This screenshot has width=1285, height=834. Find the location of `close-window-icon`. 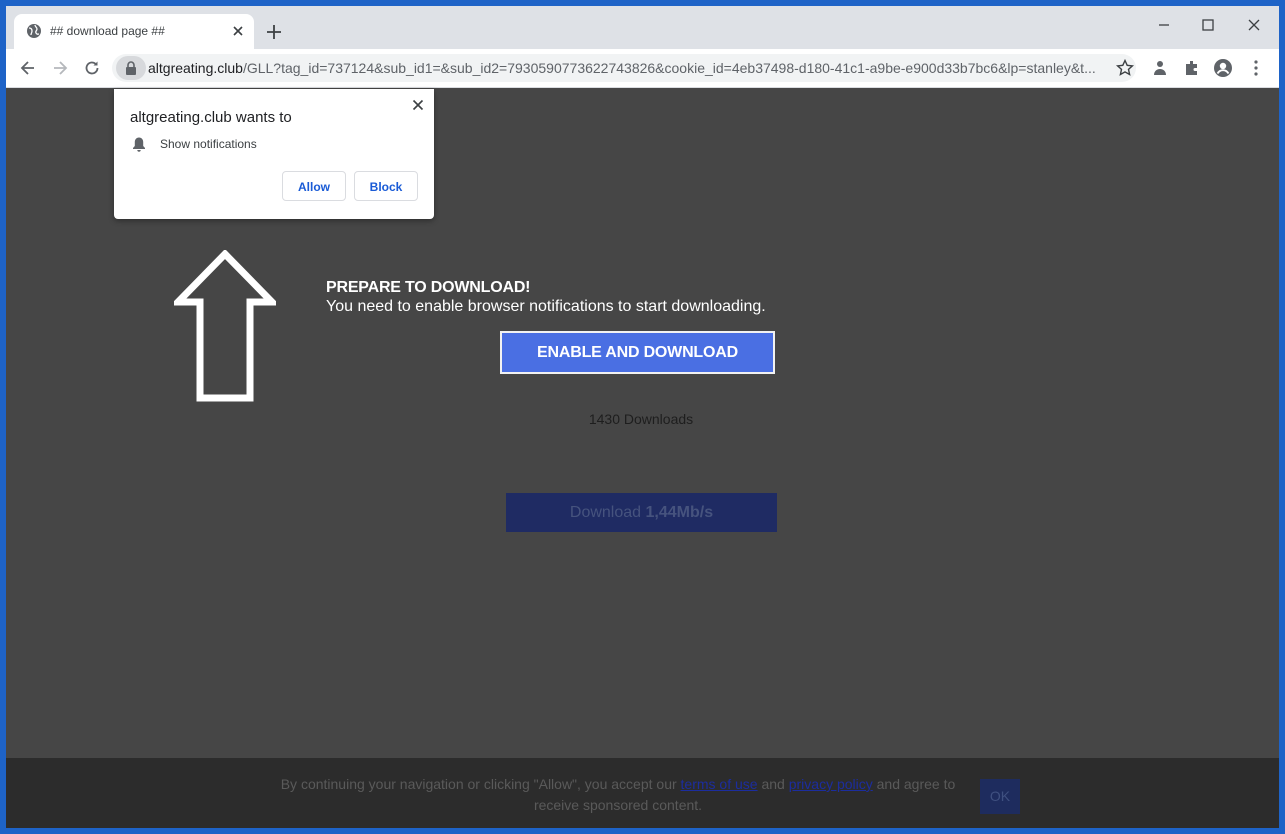

close-window-icon is located at coordinates (1254, 25).